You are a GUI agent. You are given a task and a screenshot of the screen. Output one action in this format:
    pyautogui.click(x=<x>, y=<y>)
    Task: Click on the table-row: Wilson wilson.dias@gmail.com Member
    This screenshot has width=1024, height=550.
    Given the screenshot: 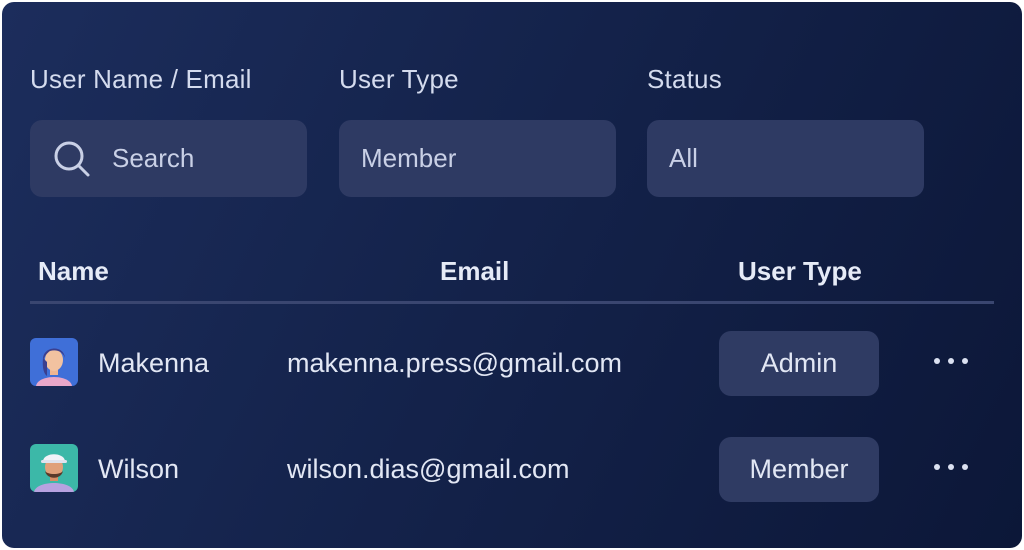 What is the action you would take?
    pyautogui.click(x=512, y=468)
    